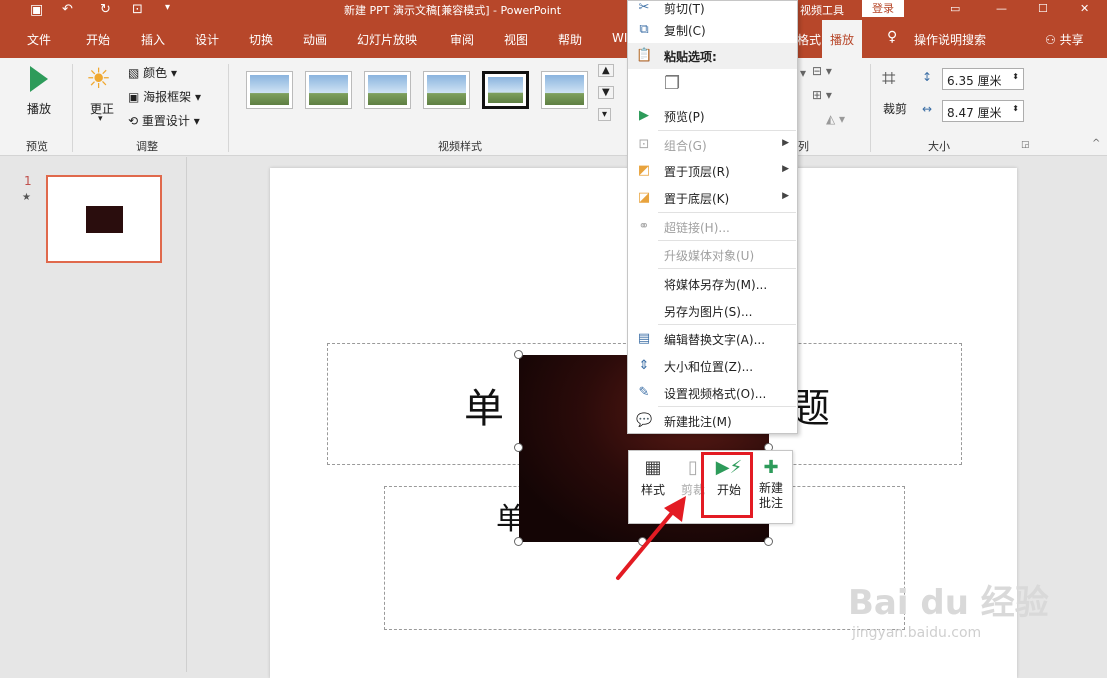  I want to click on close-icon: ✕, so click(1084, 8).